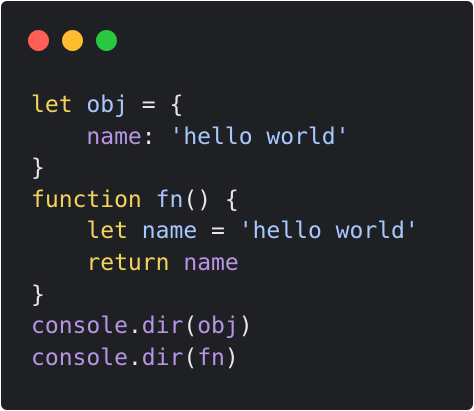 The height and width of the screenshot is (411, 474). What do you see at coordinates (128, 262) in the screenshot?
I see `code-token: return` at bounding box center [128, 262].